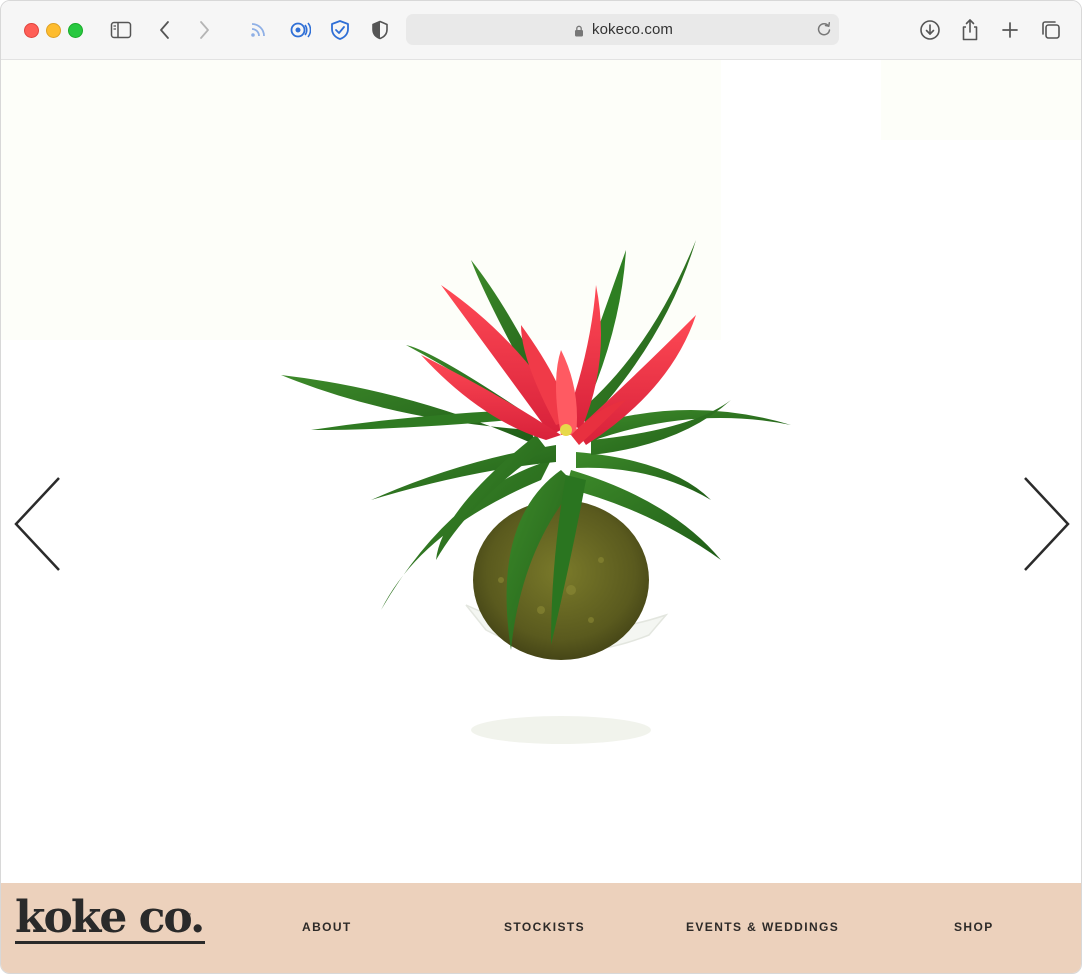 This screenshot has width=1082, height=974. Describe the element at coordinates (579, 33) in the screenshot. I see `lock-icon` at that location.